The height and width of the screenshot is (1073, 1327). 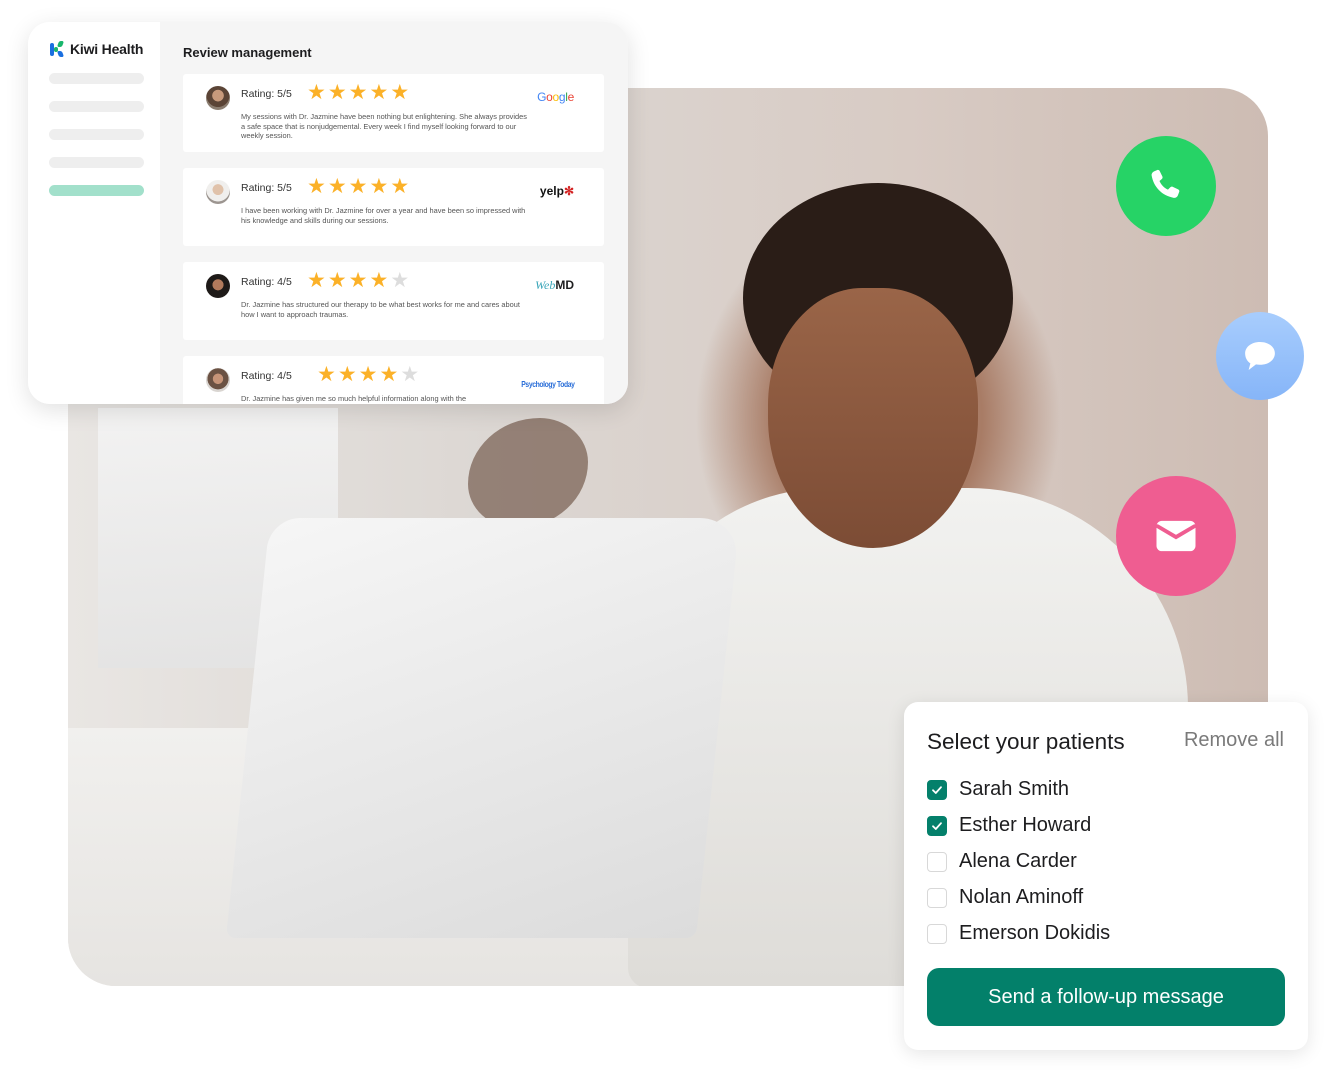 I want to click on brand: Kiwi Health, so click(x=96, y=49).